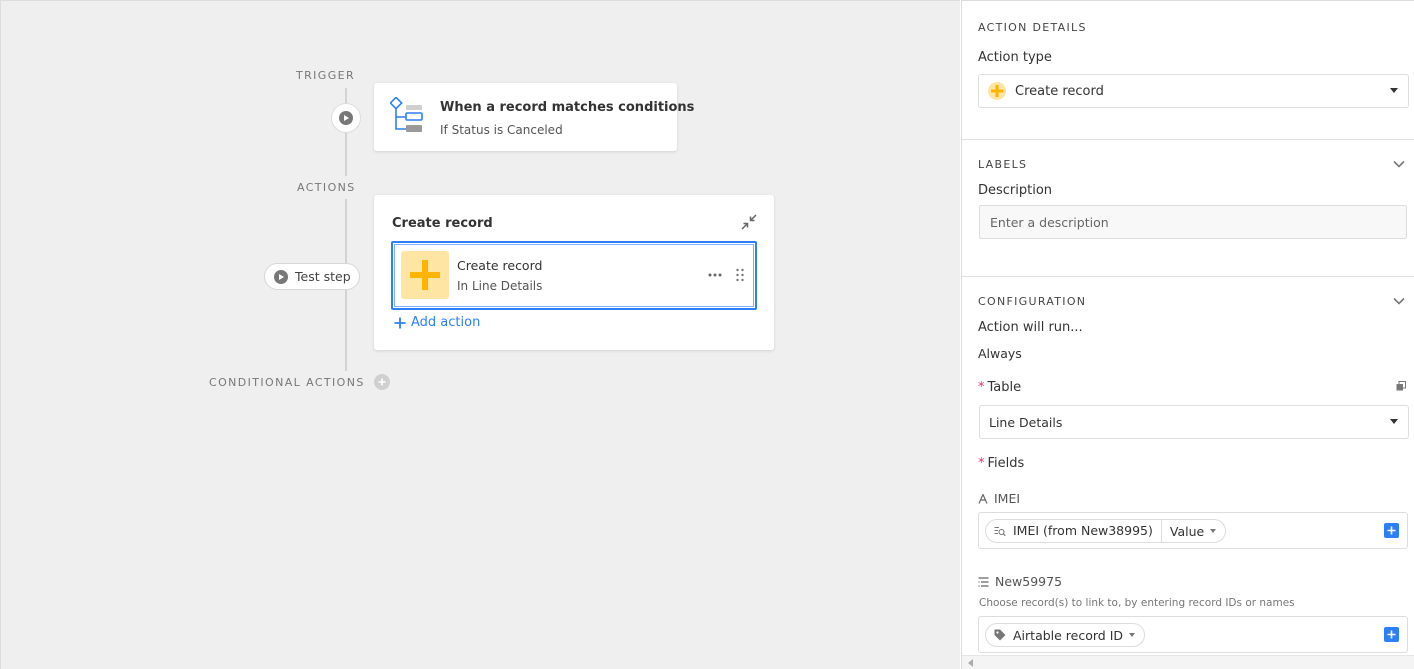  What do you see at coordinates (983, 581) in the screenshot?
I see `linked-record-icon` at bounding box center [983, 581].